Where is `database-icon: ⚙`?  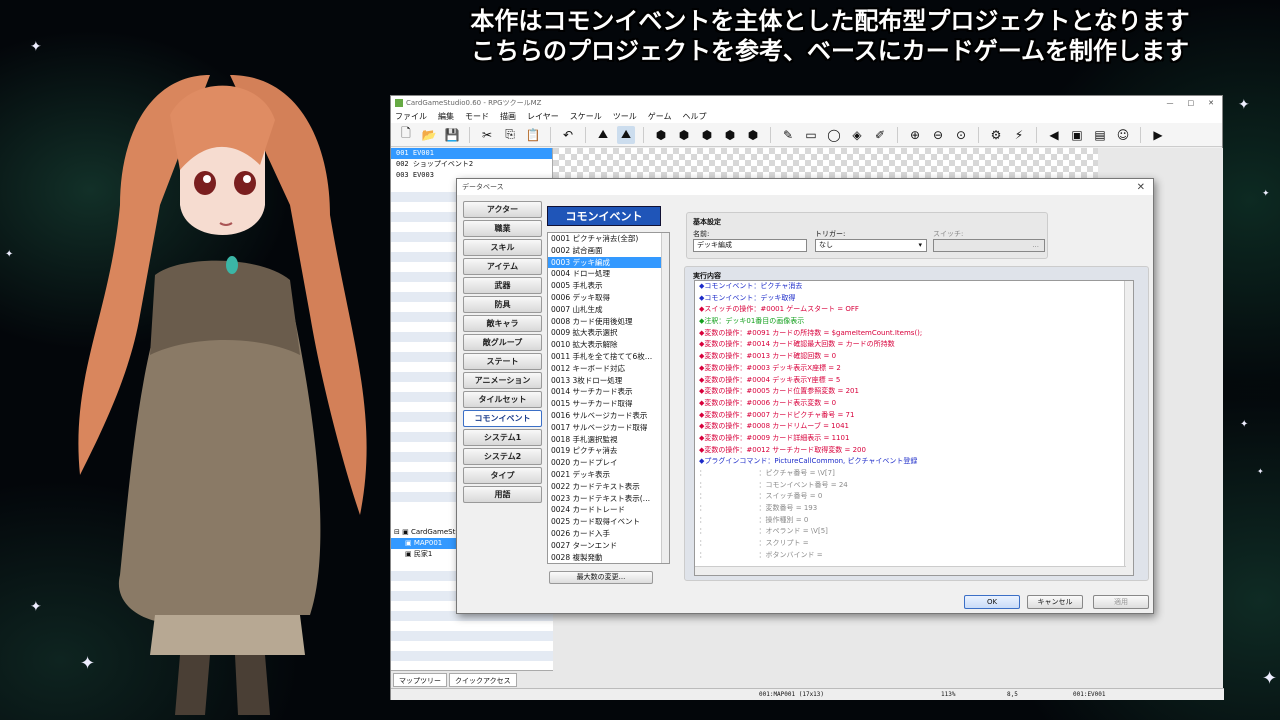
database-icon: ⚙ is located at coordinates (996, 135).